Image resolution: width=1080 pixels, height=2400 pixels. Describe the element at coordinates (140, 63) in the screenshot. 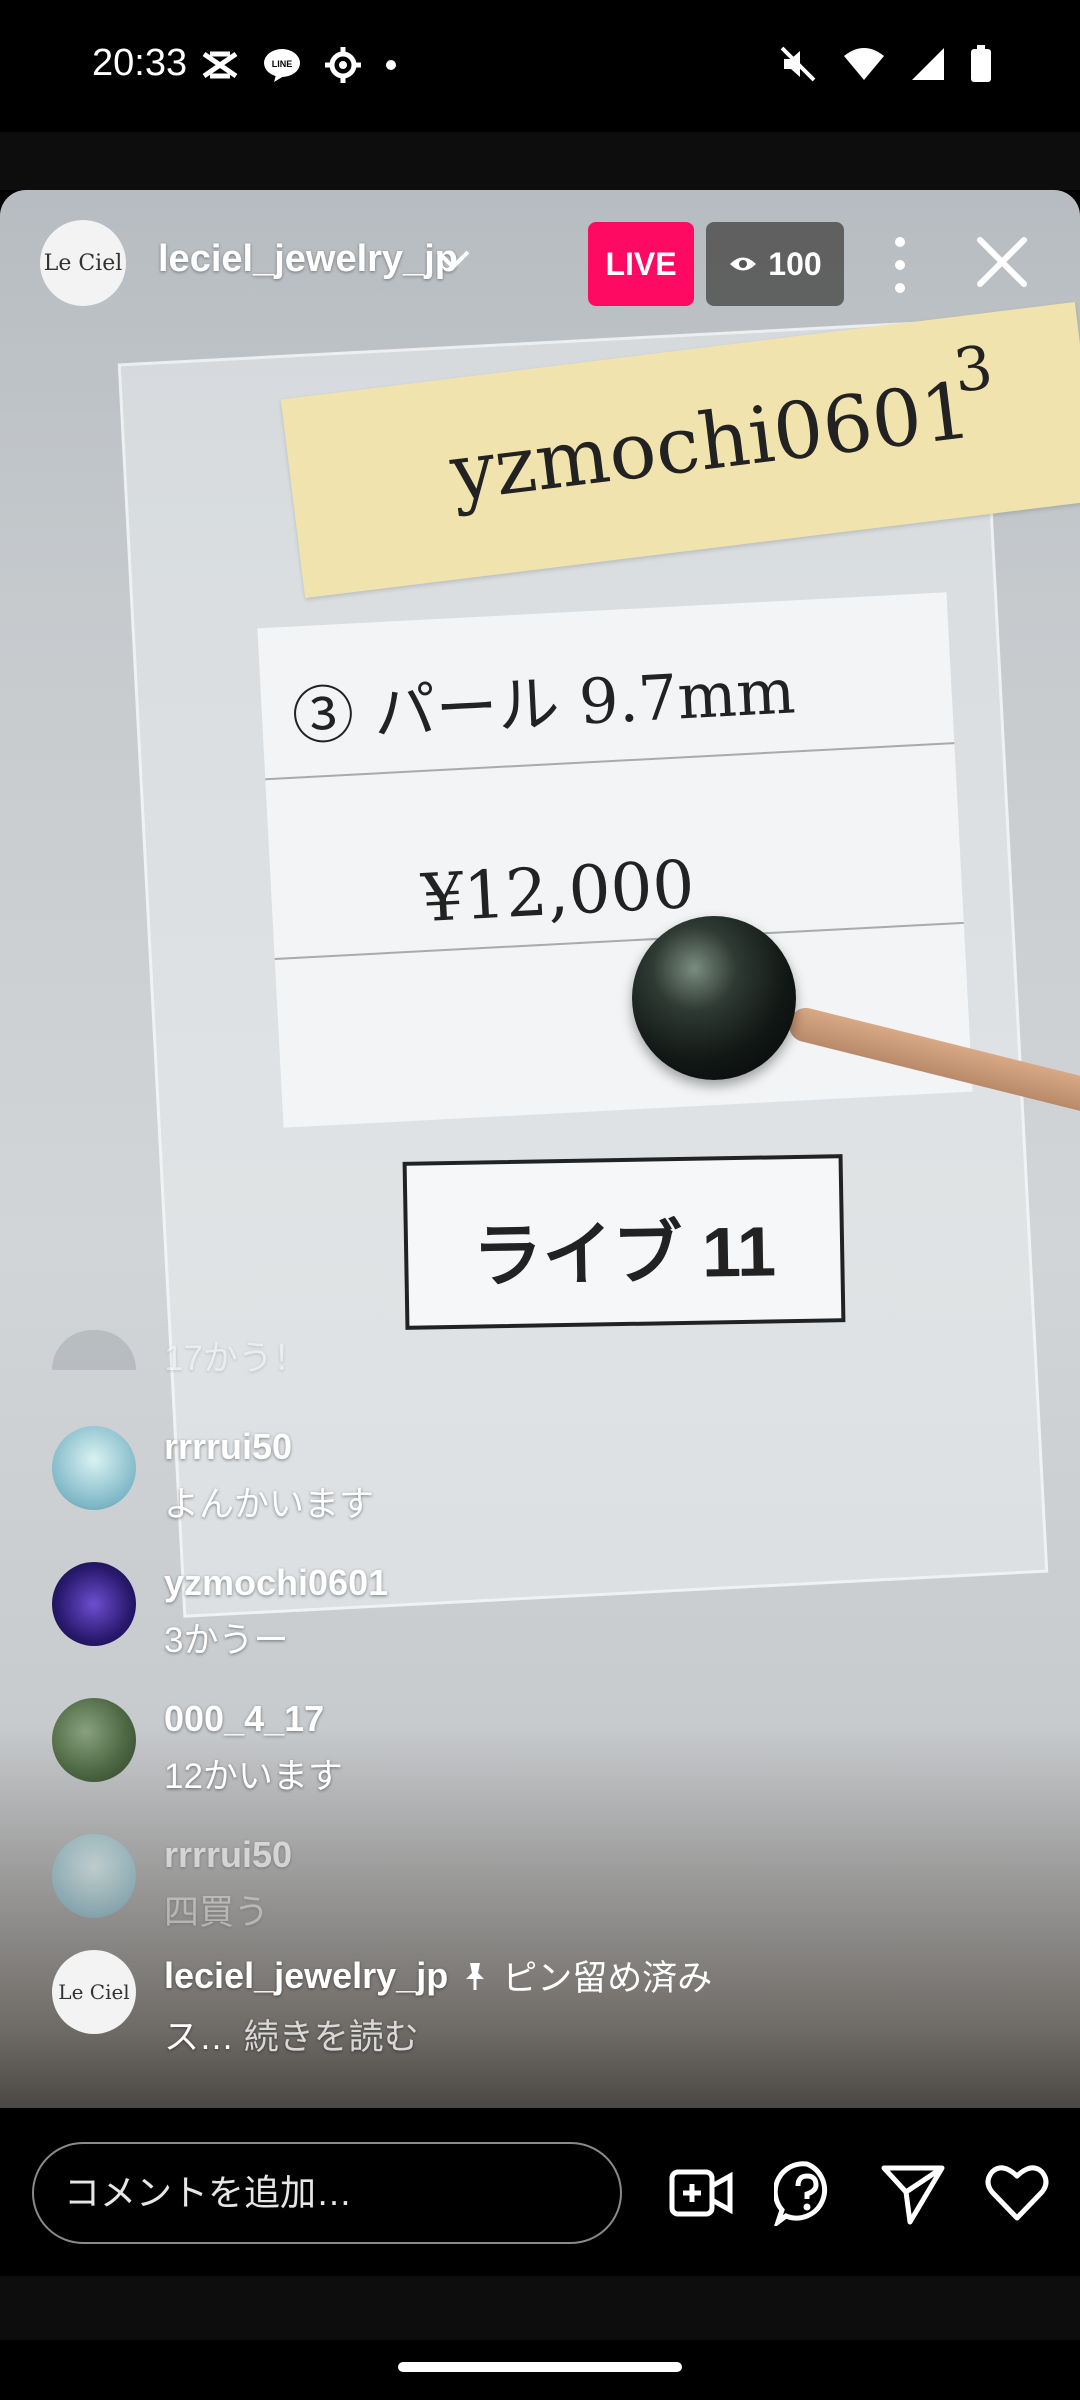

I see `status-time: 20:33` at that location.